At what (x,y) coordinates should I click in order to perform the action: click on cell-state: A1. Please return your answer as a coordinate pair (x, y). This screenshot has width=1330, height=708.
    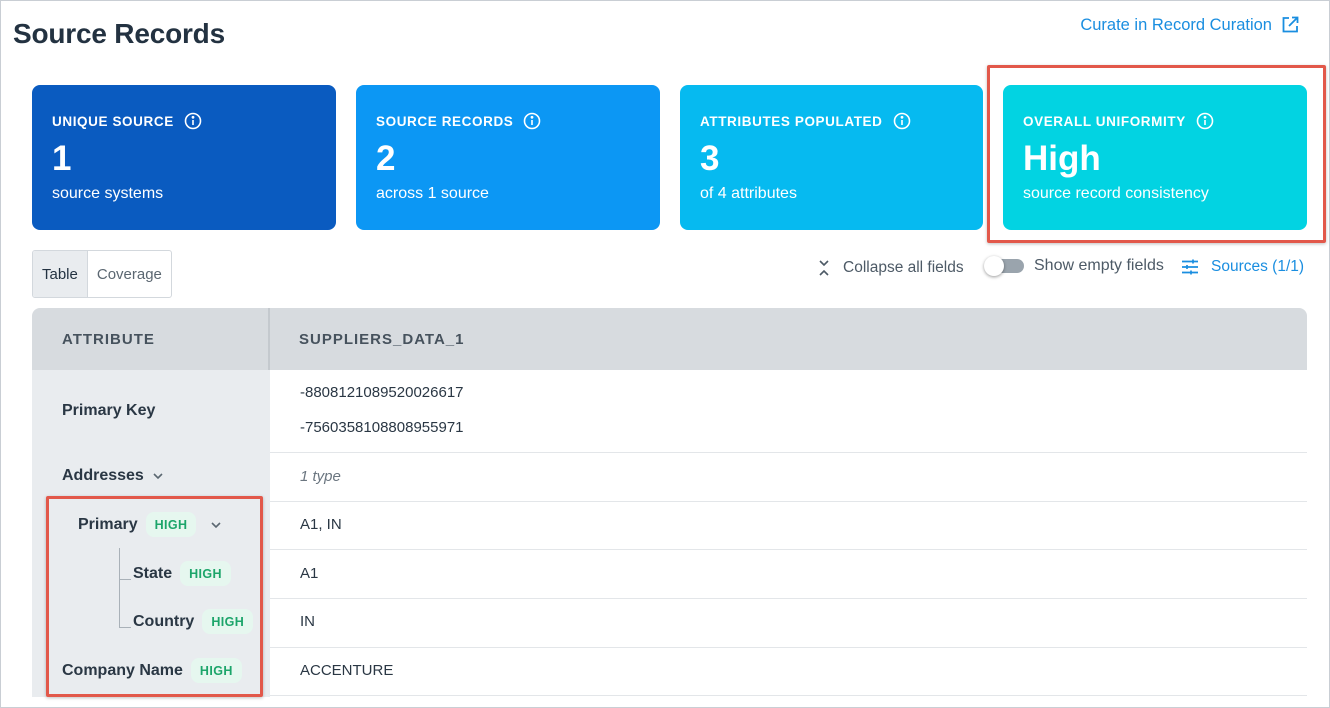
    Looking at the image, I should click on (309, 573).